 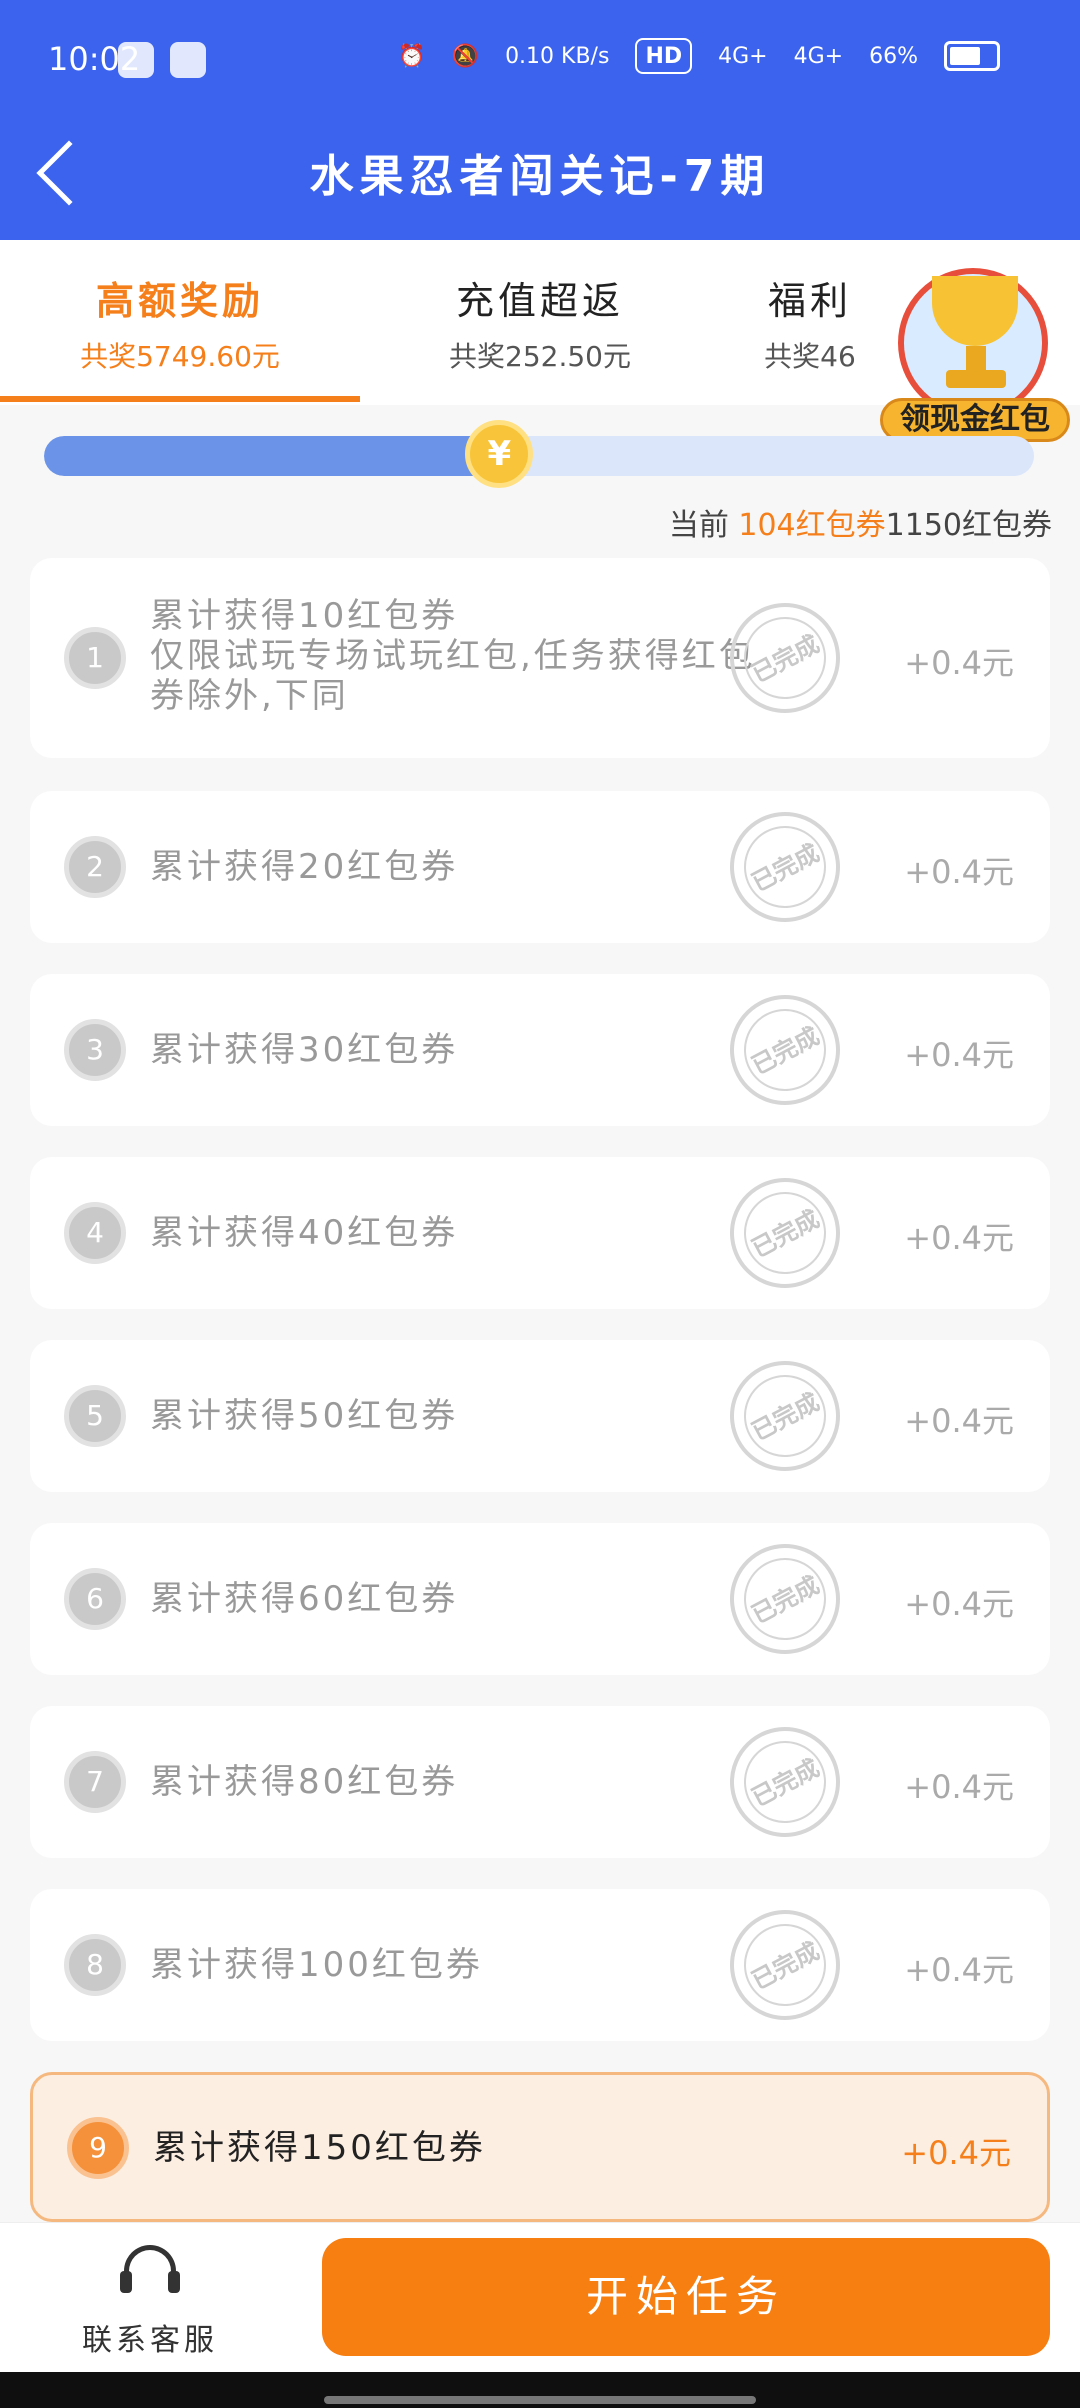 I want to click on progress-target: 1150红包券, so click(x=968, y=525).